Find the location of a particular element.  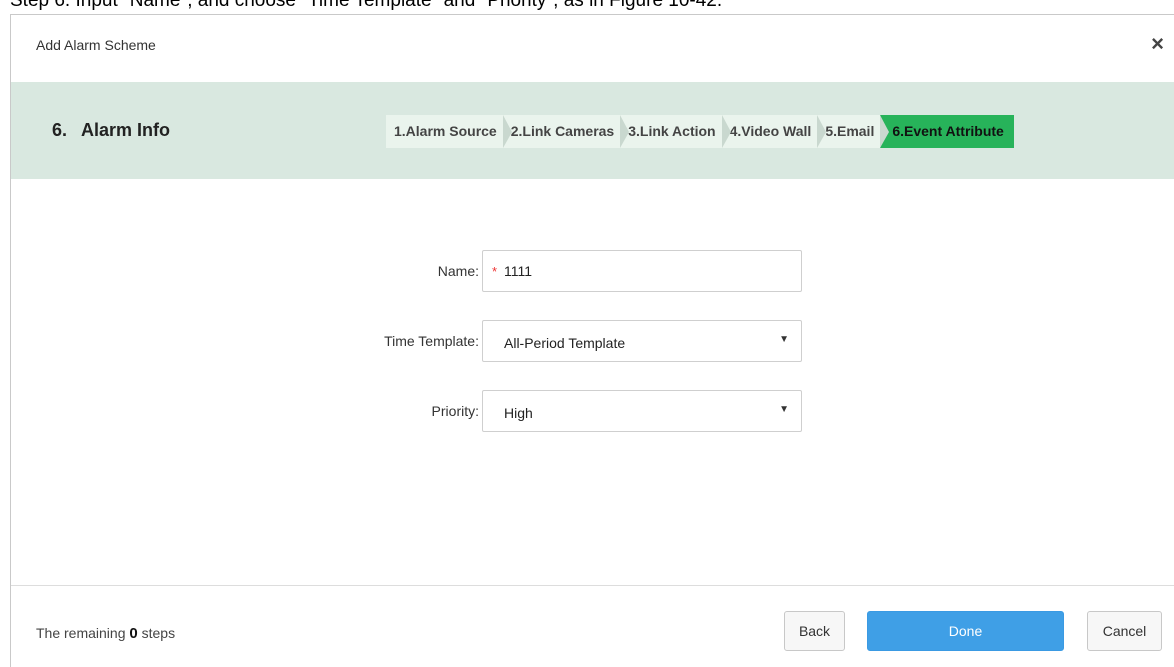

step-number: 6. is located at coordinates (60, 130).